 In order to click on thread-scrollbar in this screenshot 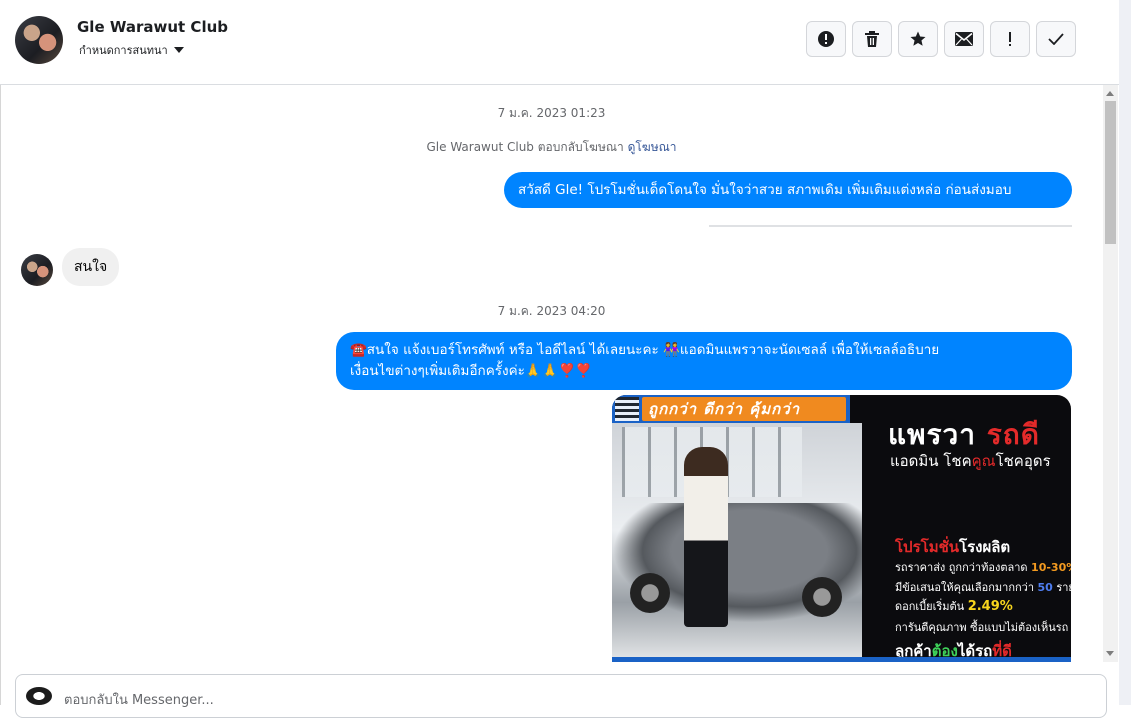, I will do `click(1110, 373)`.